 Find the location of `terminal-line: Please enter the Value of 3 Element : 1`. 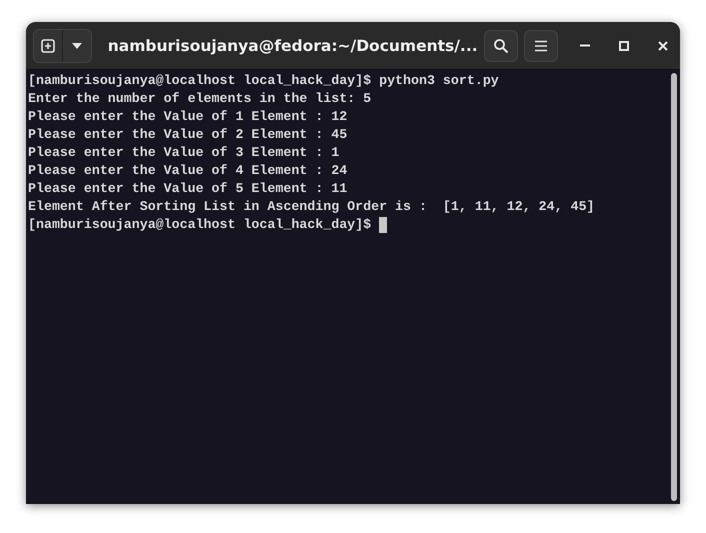

terminal-line: Please enter the Value of 3 Element : 1 is located at coordinates (184, 153).